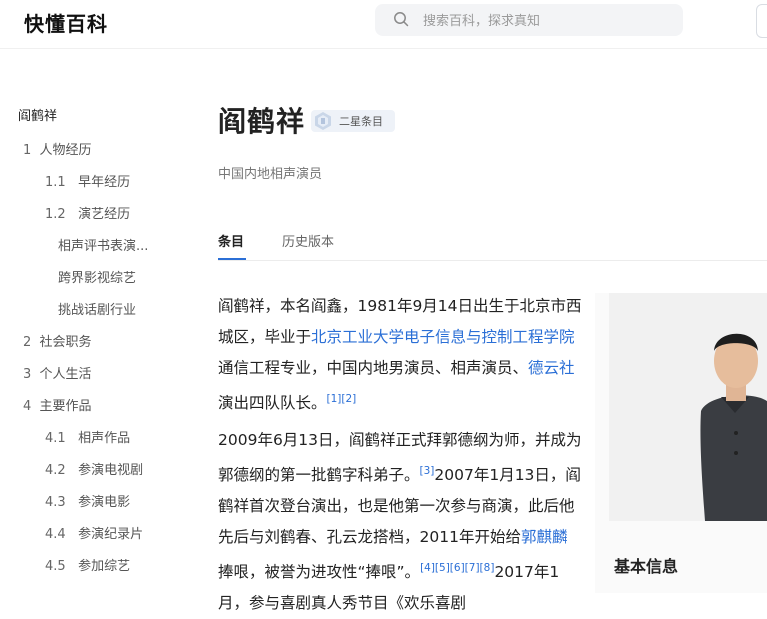 The image size is (767, 619). What do you see at coordinates (443, 337) in the screenshot?
I see `link-bjut-school: 北京工业大学电子信息与控制工程学院` at bounding box center [443, 337].